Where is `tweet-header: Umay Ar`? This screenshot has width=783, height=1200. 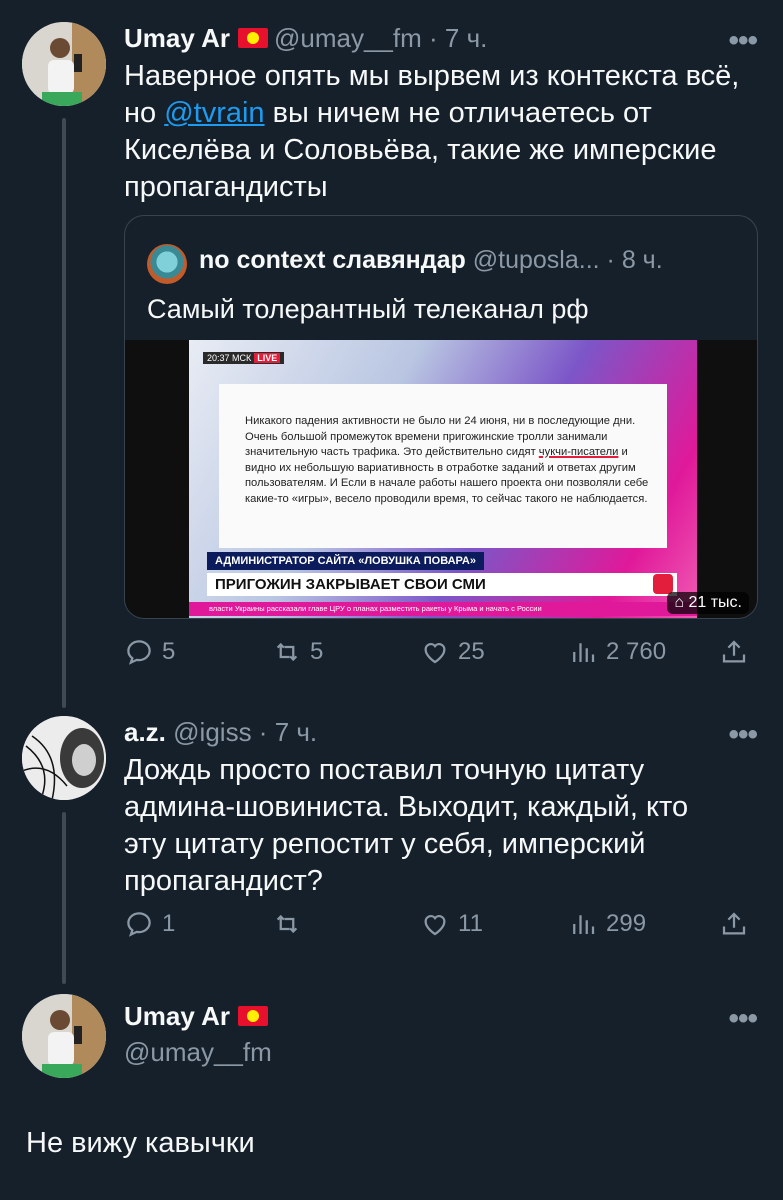
tweet-header: Umay Ar is located at coordinates (199, 1016).